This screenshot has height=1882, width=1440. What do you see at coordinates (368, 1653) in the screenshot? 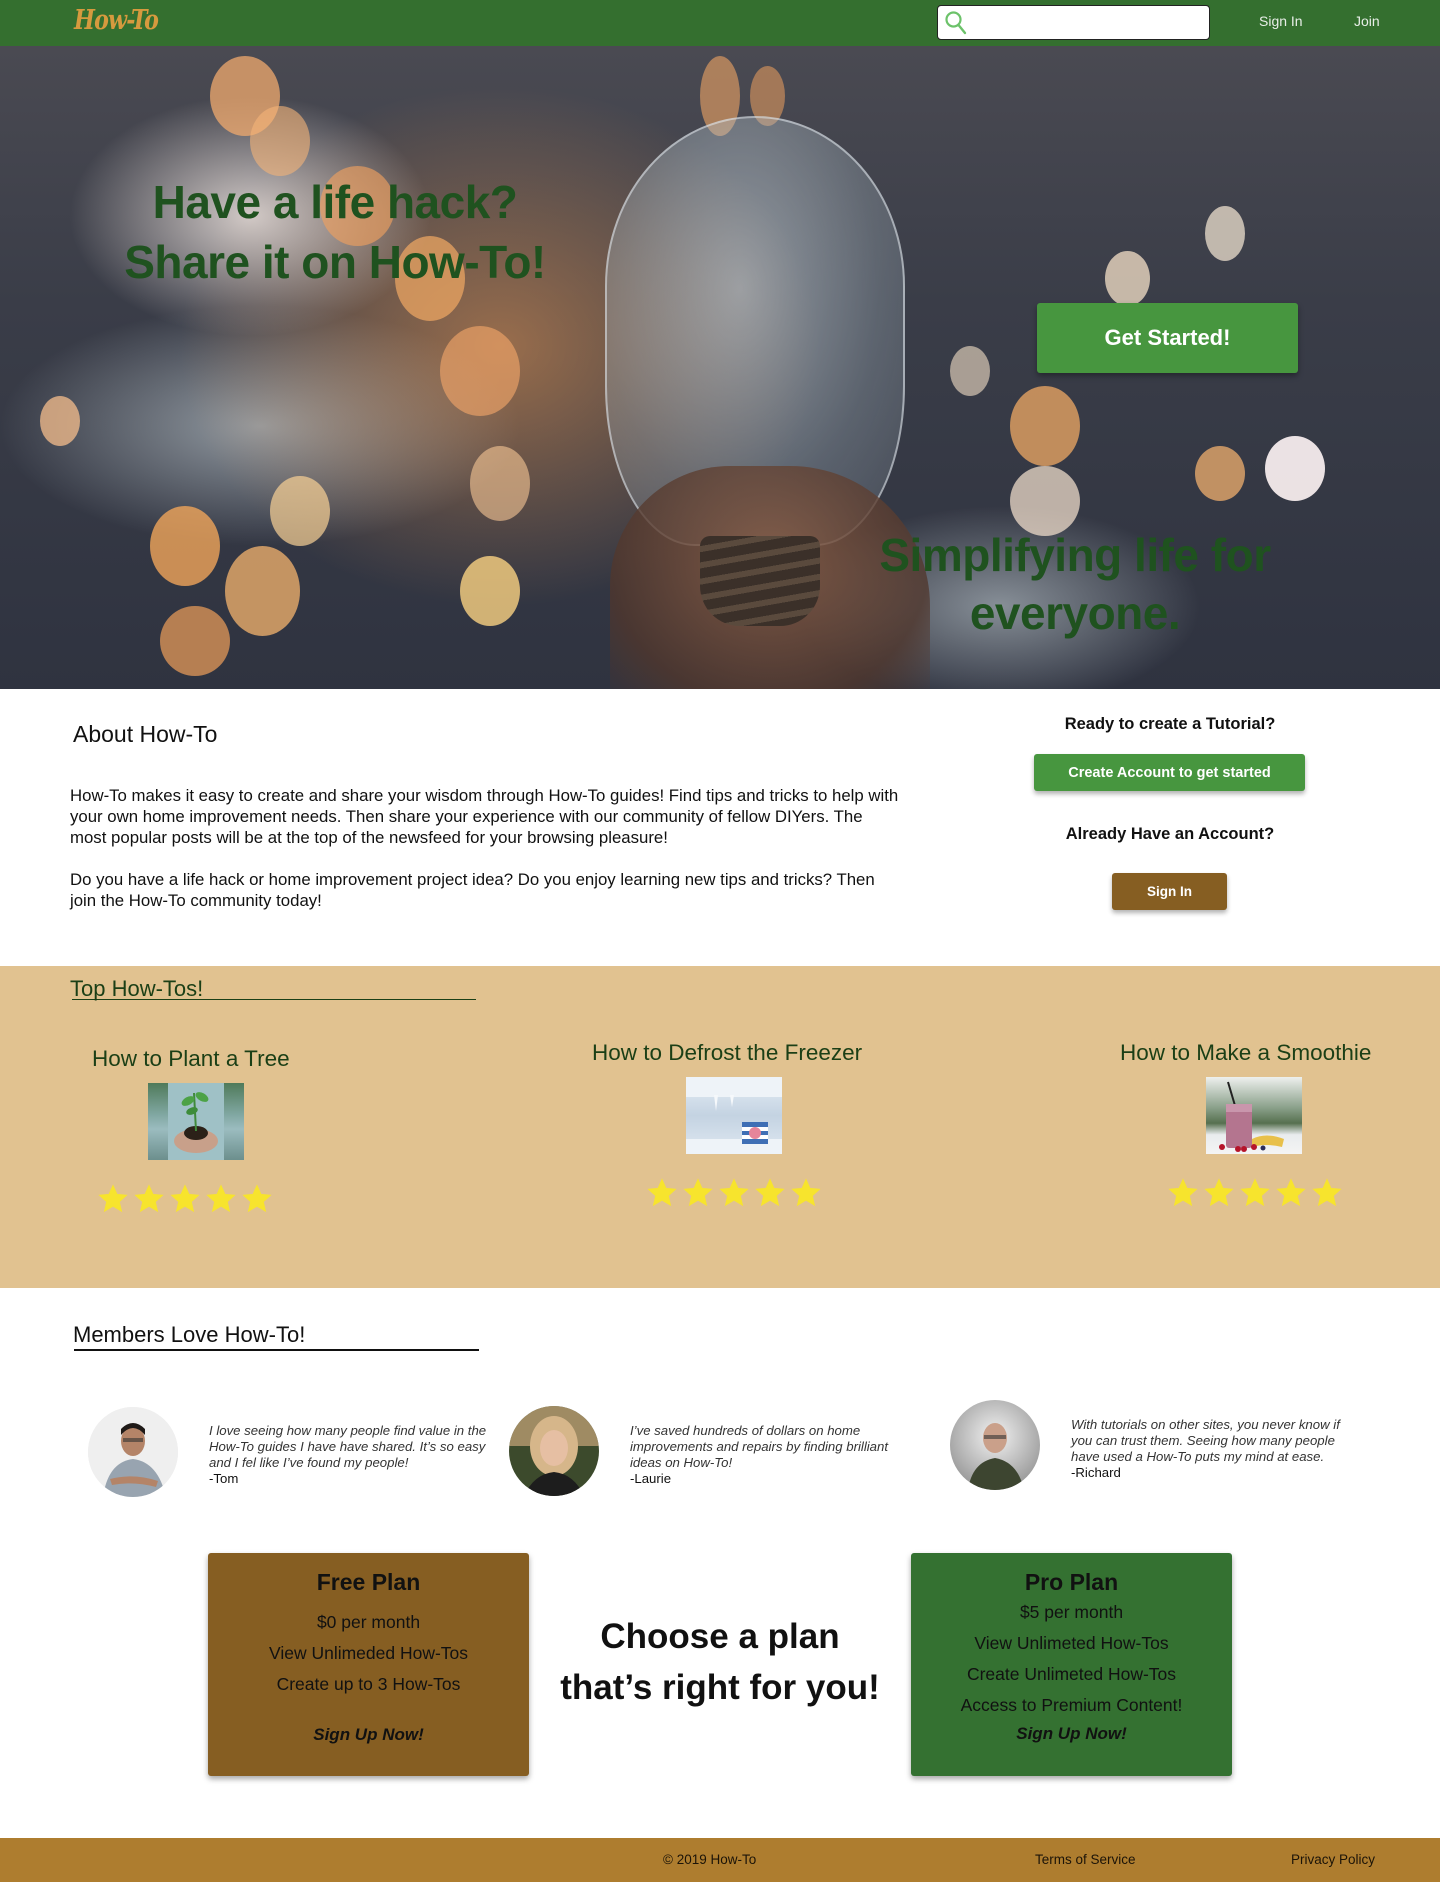
I see `plan-feature: View Unlimeded How-Tos` at bounding box center [368, 1653].